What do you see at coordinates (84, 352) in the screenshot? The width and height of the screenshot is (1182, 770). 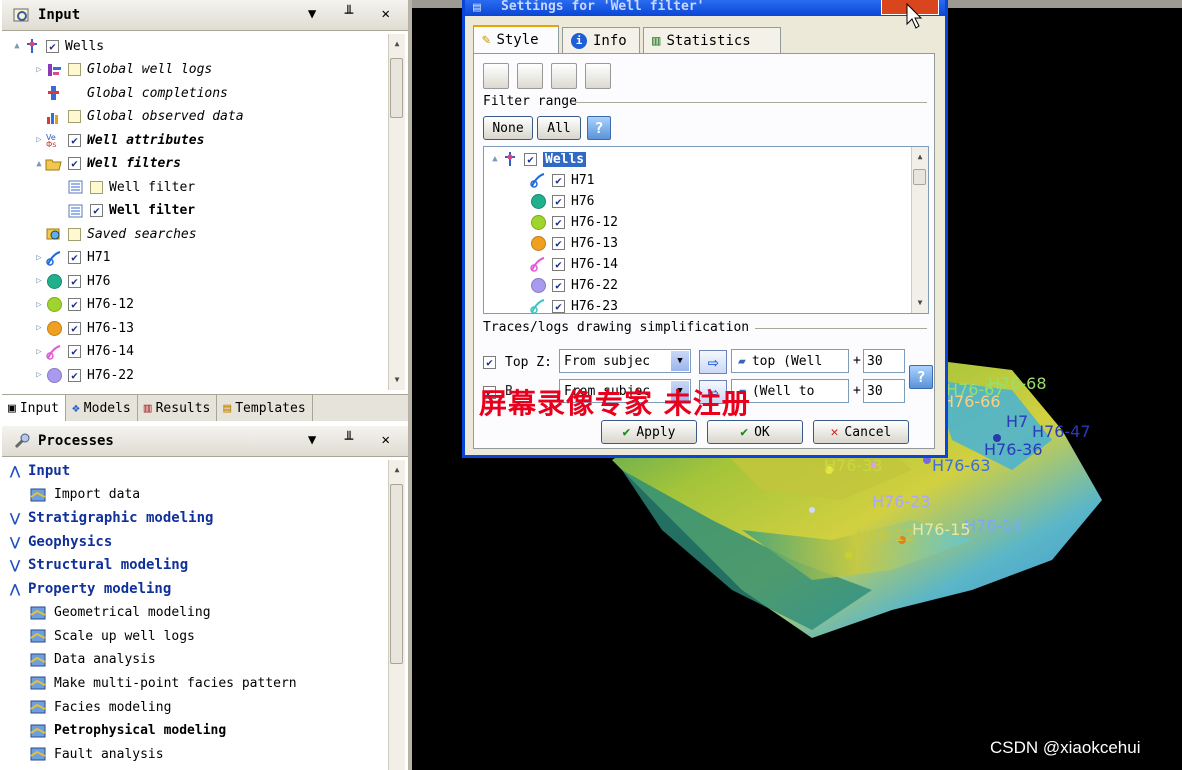 I see `tree-item: ▷ H76-14` at bounding box center [84, 352].